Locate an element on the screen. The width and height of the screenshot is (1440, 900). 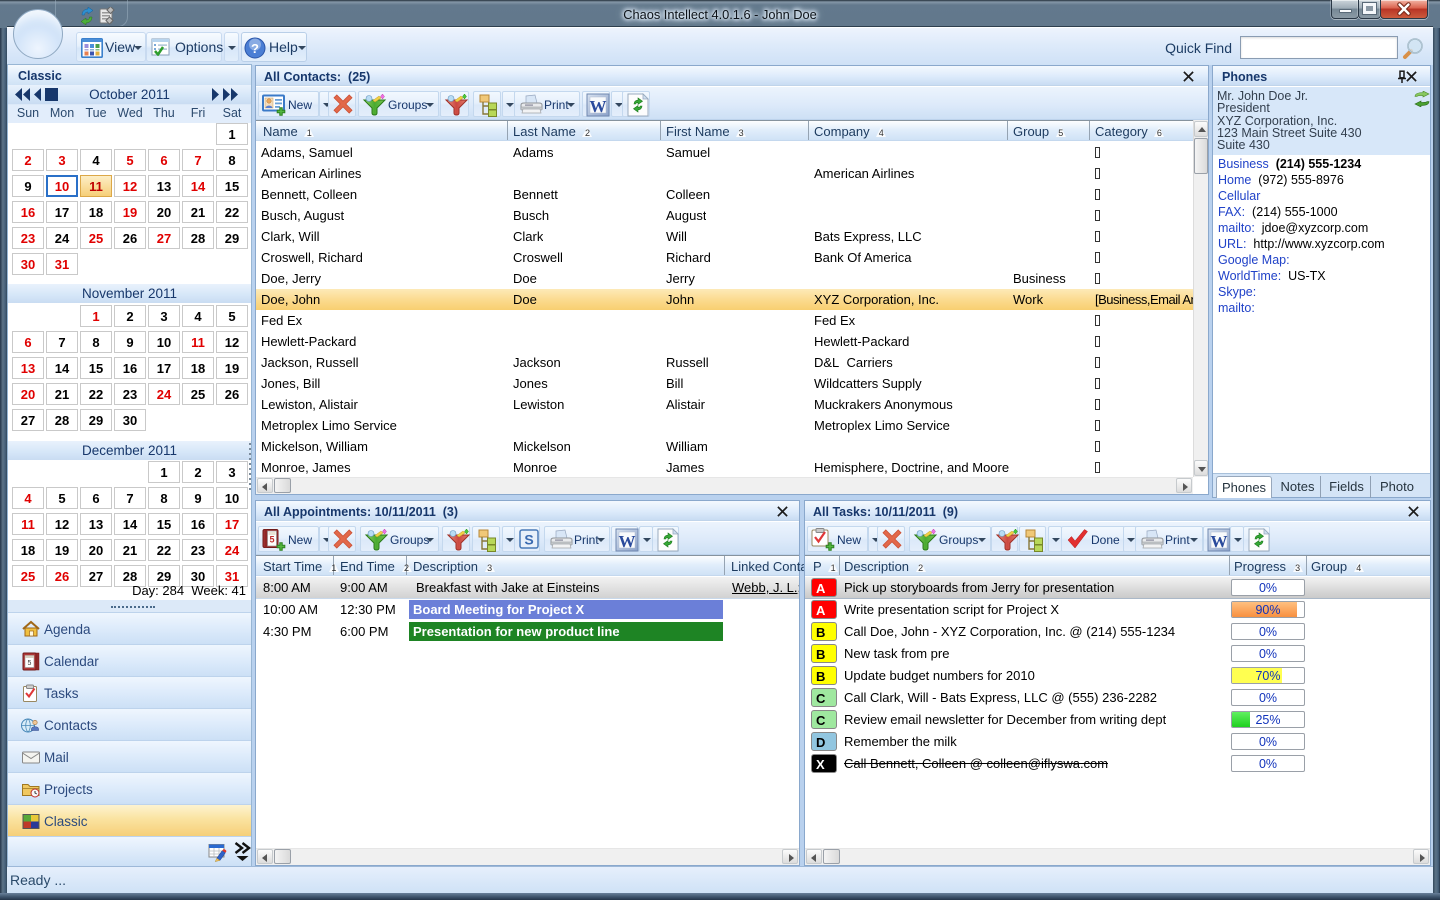
svg-text: S is located at coordinates (528, 540).